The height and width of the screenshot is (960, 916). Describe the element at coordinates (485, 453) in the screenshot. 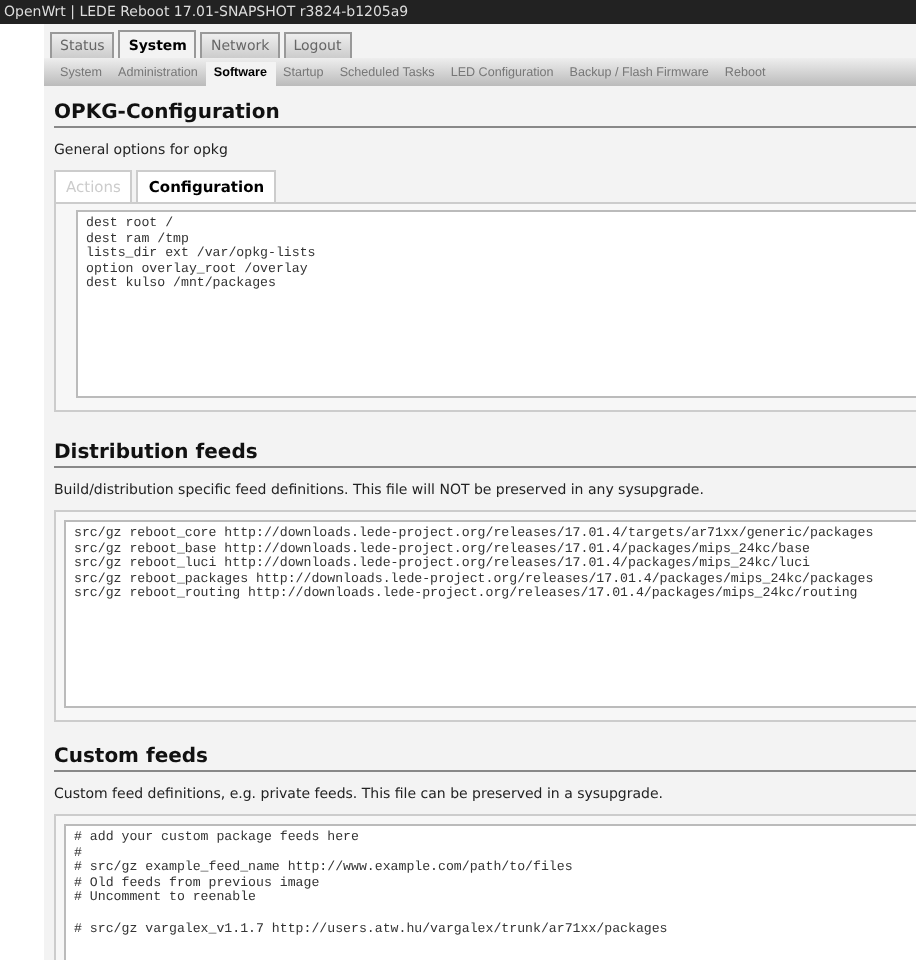

I see `section-heading: Distribution feeds` at that location.